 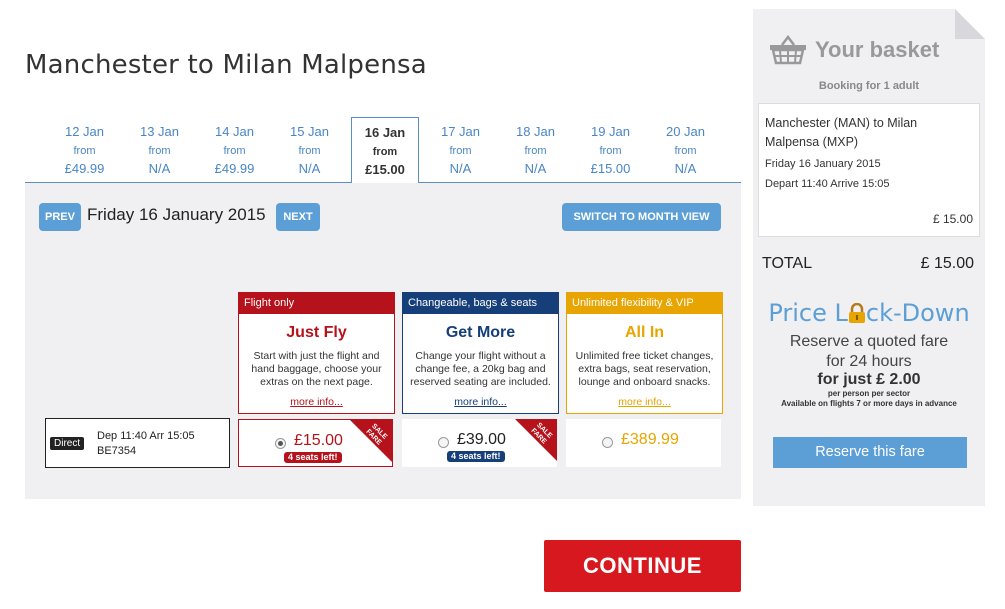 What do you see at coordinates (823, 164) in the screenshot?
I see `basket-date: Friday 16 January 2015` at bounding box center [823, 164].